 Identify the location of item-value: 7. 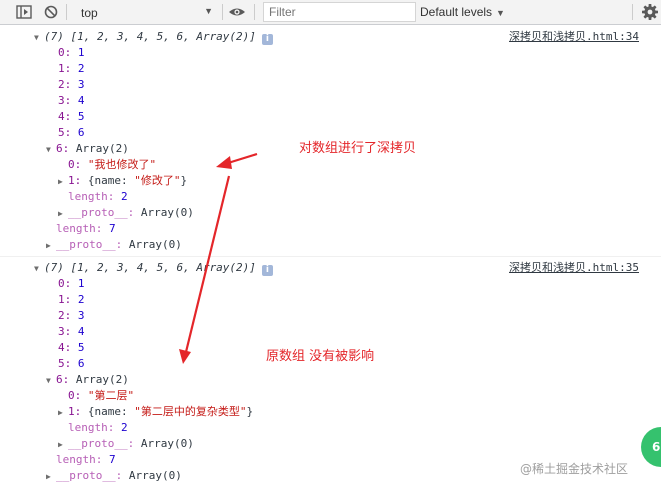
(112, 459).